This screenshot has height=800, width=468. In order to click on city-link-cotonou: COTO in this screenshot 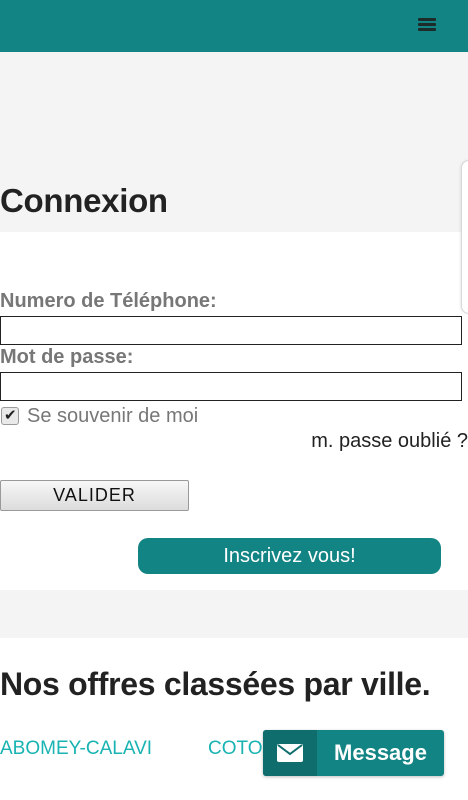, I will do `click(235, 749)`.